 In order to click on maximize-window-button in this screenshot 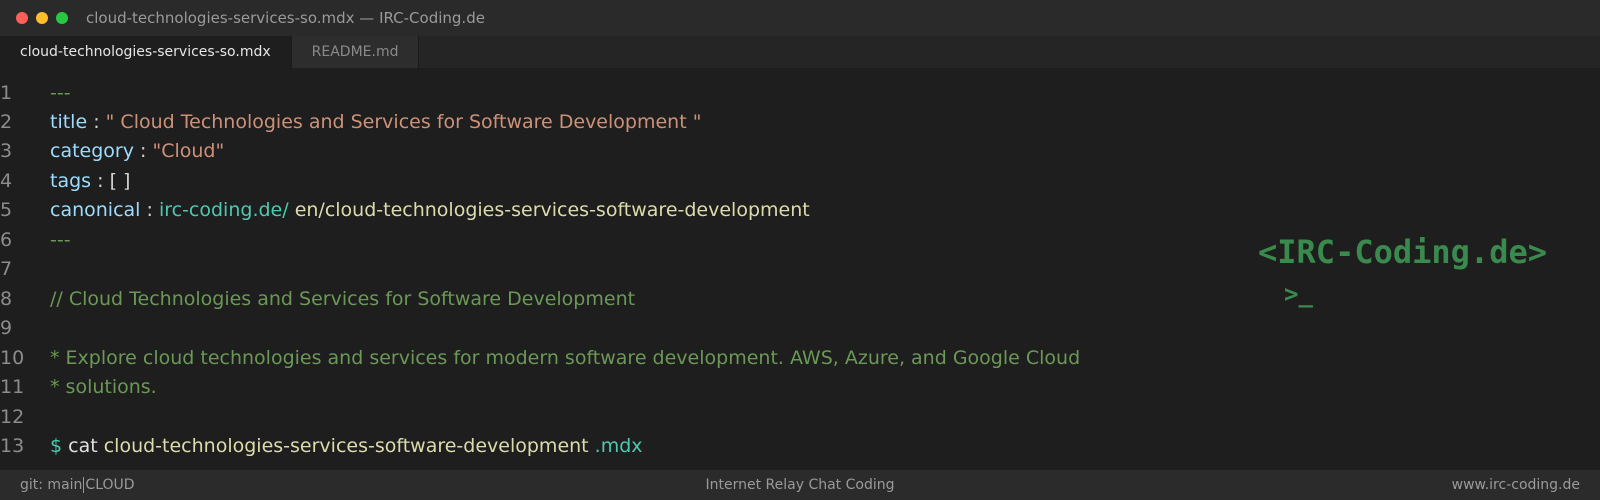, I will do `click(62, 18)`.